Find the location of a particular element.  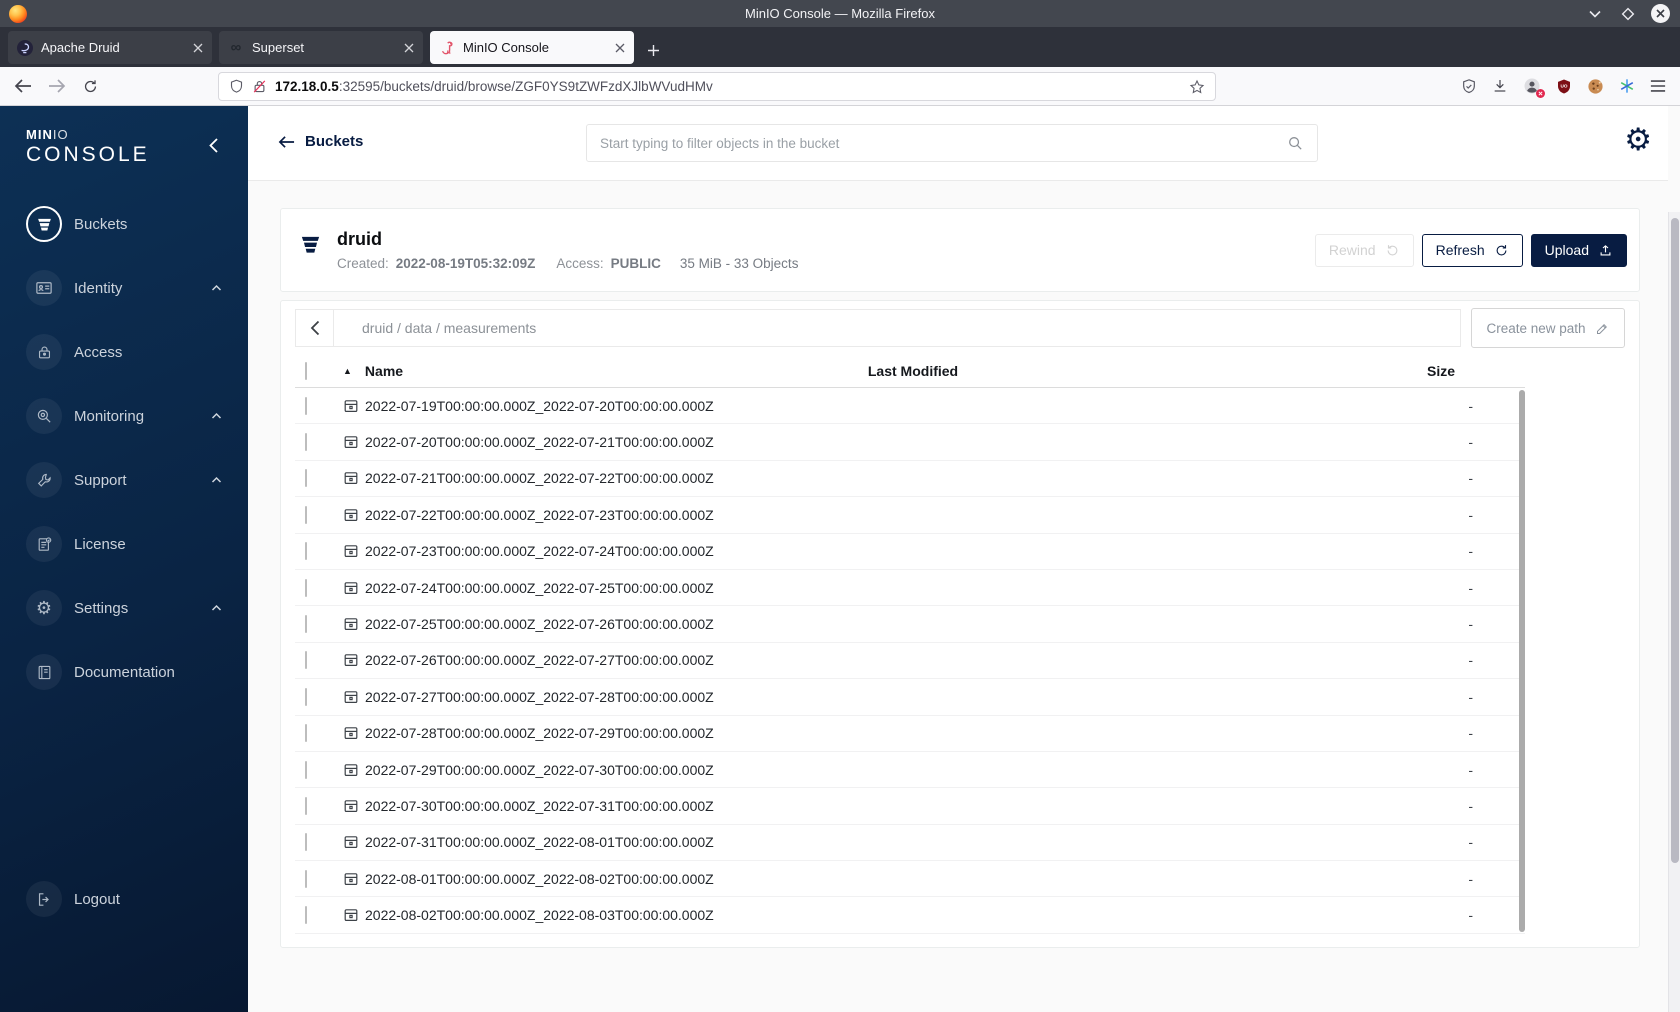

insecure-lock-icon is located at coordinates (259, 86).